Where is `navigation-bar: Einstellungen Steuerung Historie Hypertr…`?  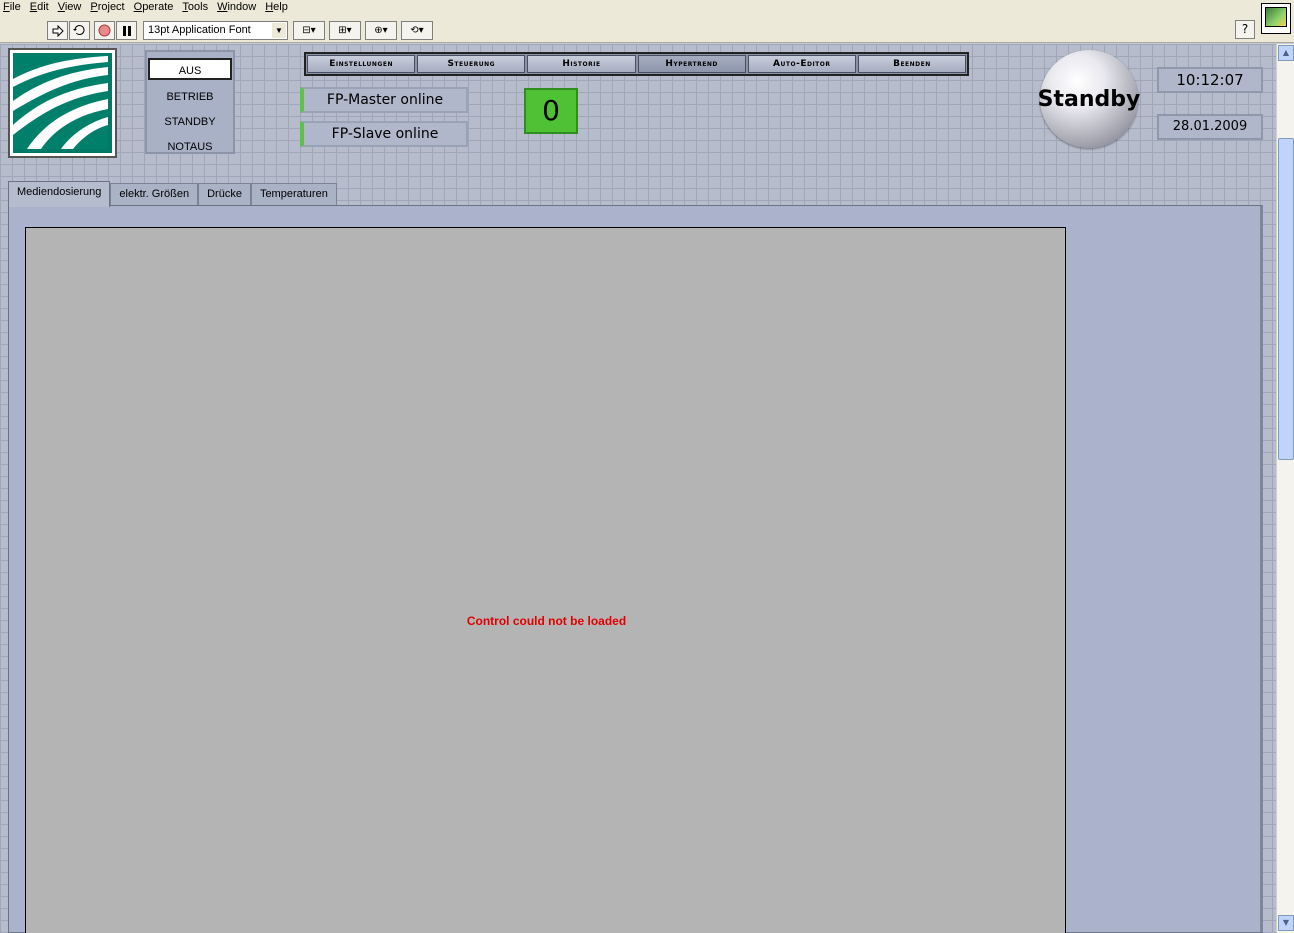
navigation-bar: Einstellungen Steuerung Historie Hypertr… is located at coordinates (636, 64).